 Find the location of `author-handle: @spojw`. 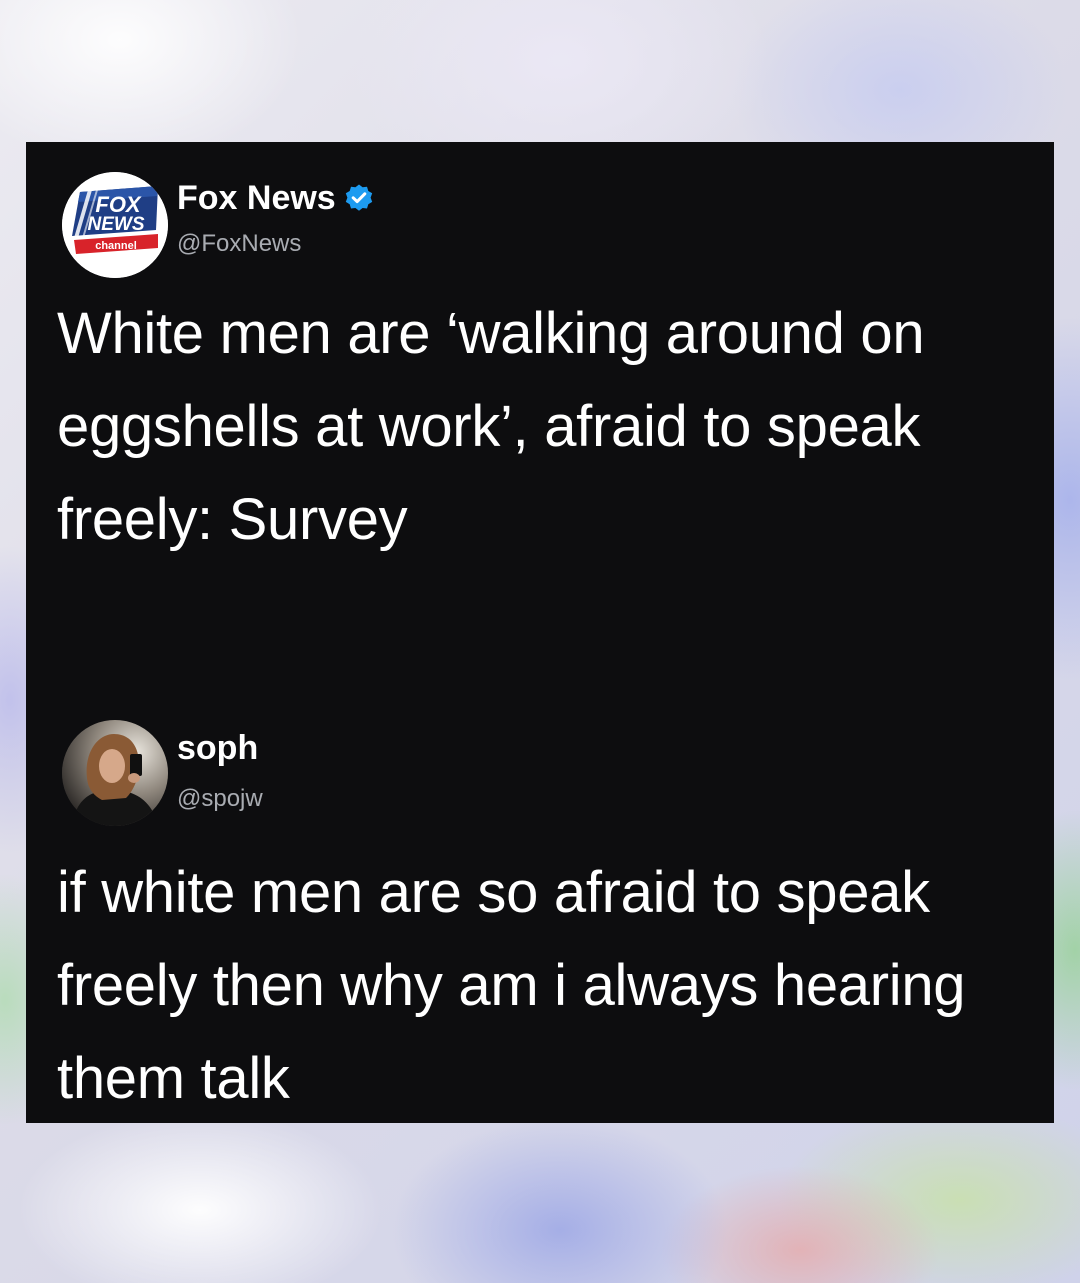

author-handle: @spojw is located at coordinates (220, 799).